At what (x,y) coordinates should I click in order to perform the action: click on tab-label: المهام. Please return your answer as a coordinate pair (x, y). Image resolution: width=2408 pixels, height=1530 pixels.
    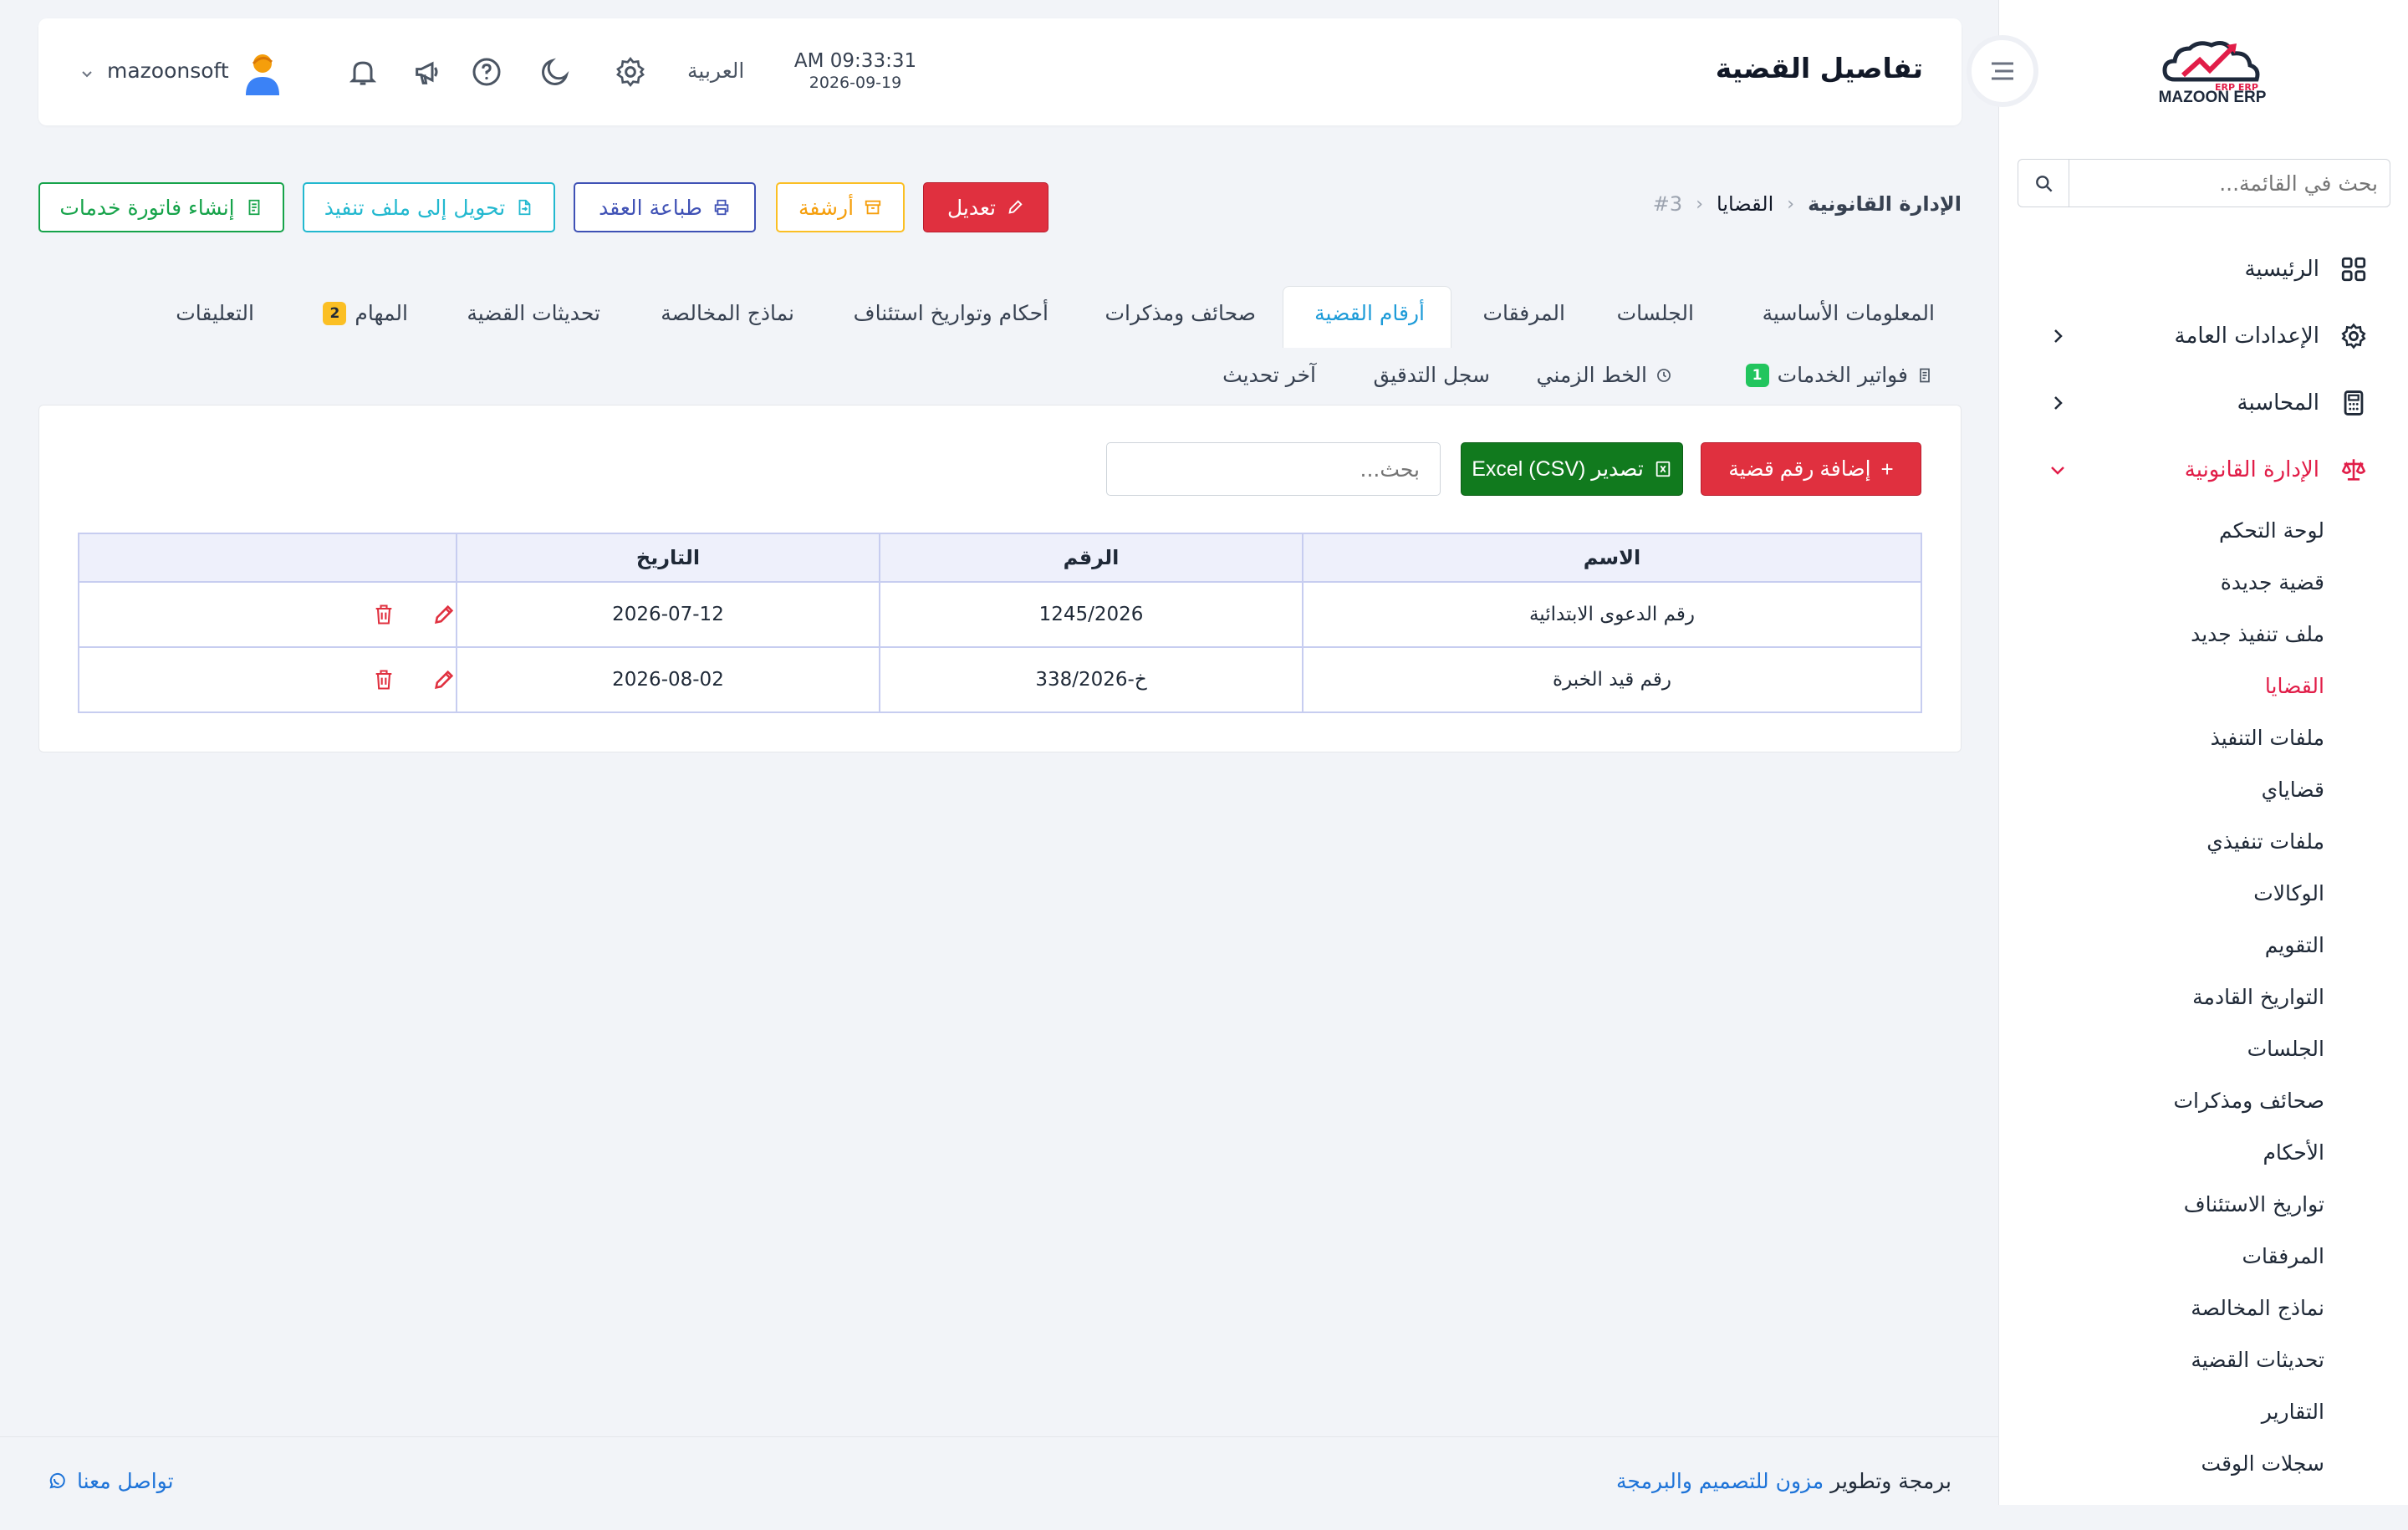
    Looking at the image, I should click on (382, 313).